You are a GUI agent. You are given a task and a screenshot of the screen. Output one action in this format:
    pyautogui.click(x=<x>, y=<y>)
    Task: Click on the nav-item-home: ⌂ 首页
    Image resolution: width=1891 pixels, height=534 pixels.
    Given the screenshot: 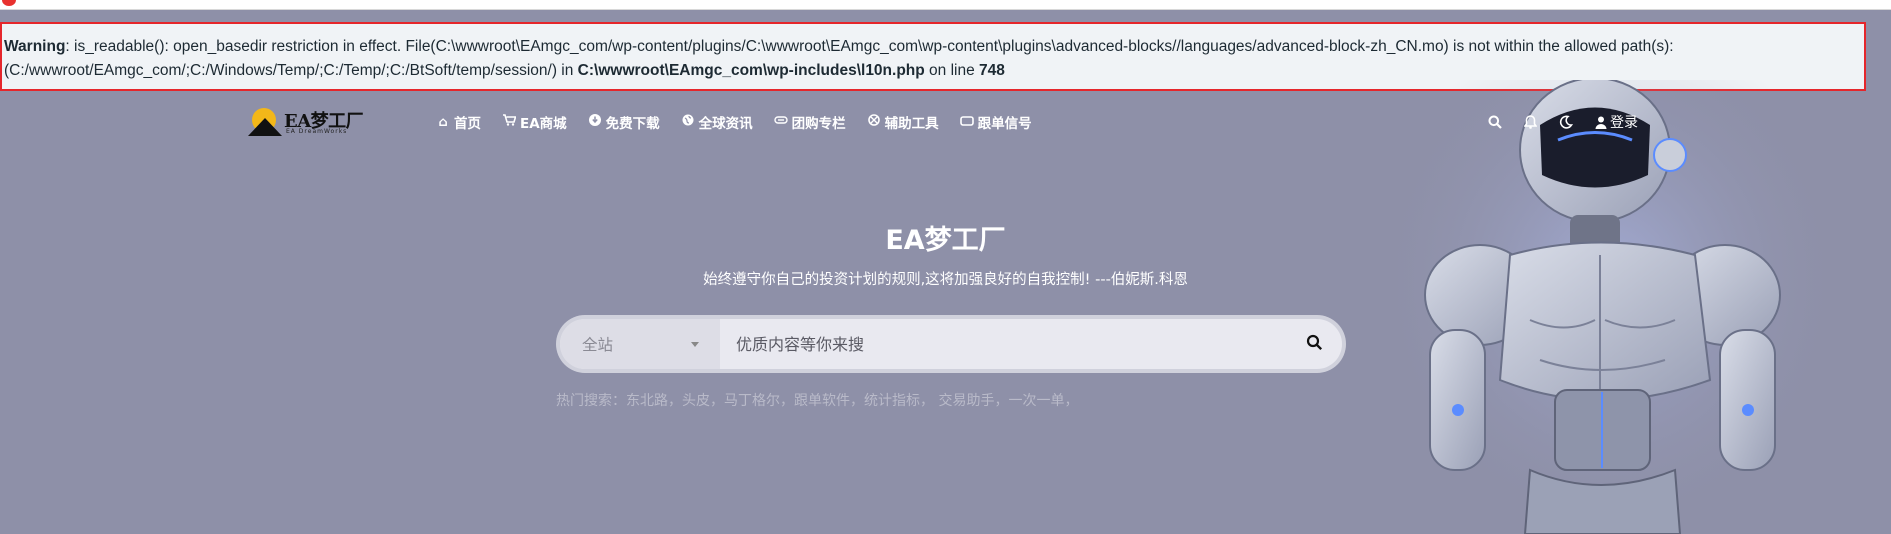 What is the action you would take?
    pyautogui.click(x=458, y=122)
    